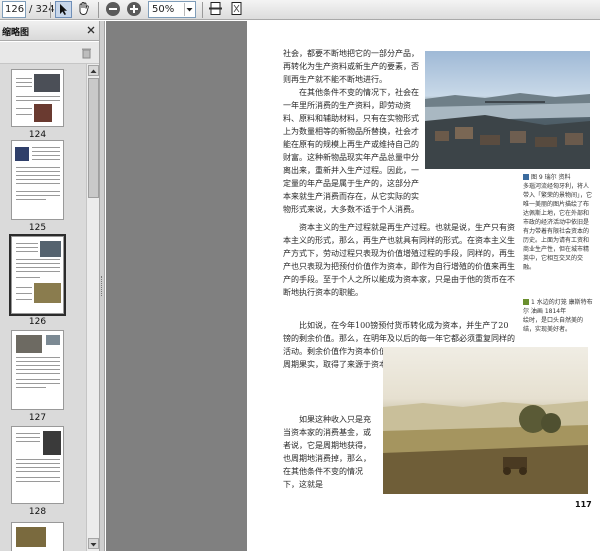  I want to click on thumbnail-label: 127, so click(37, 418).